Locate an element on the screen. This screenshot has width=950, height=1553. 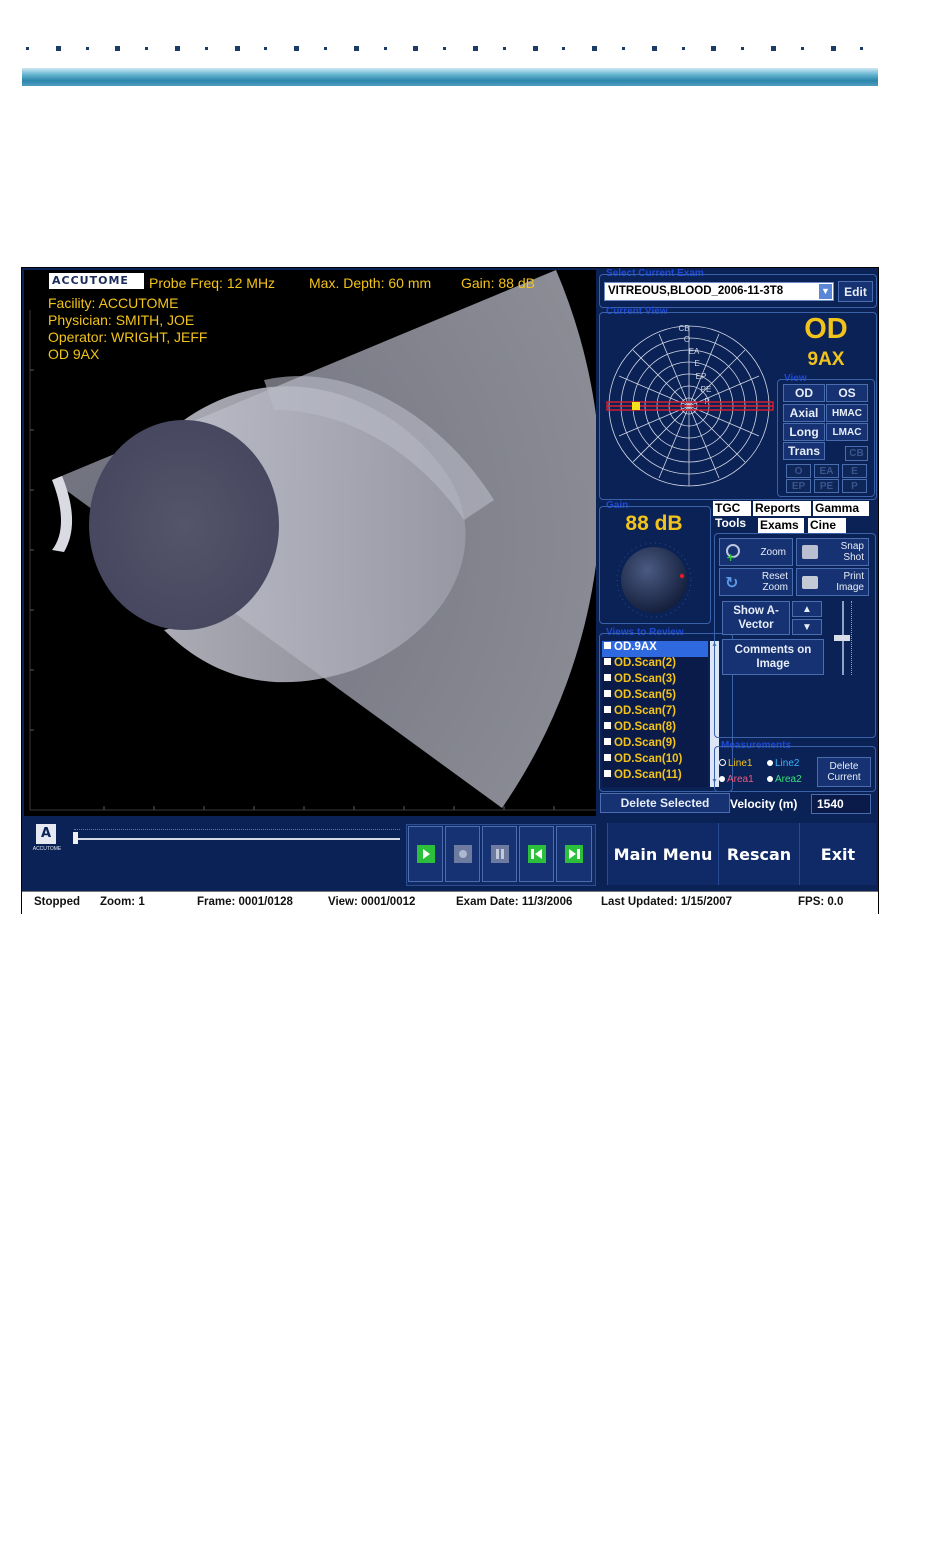
area2-option: Area2 is located at coordinates (784, 779).